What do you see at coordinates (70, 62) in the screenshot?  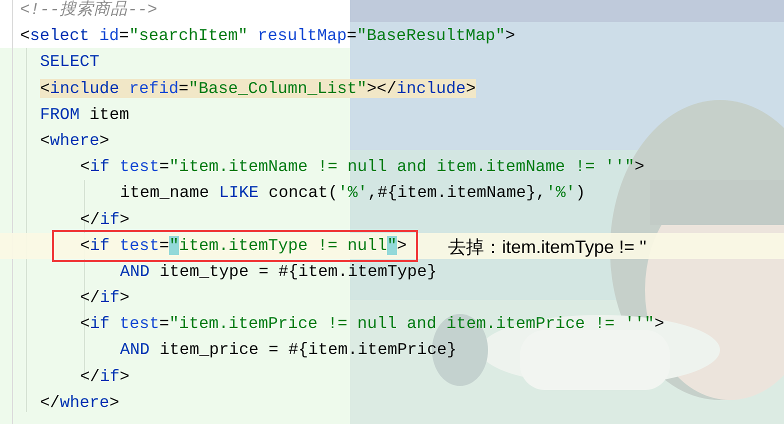 I see `code-line: SELECT` at bounding box center [70, 62].